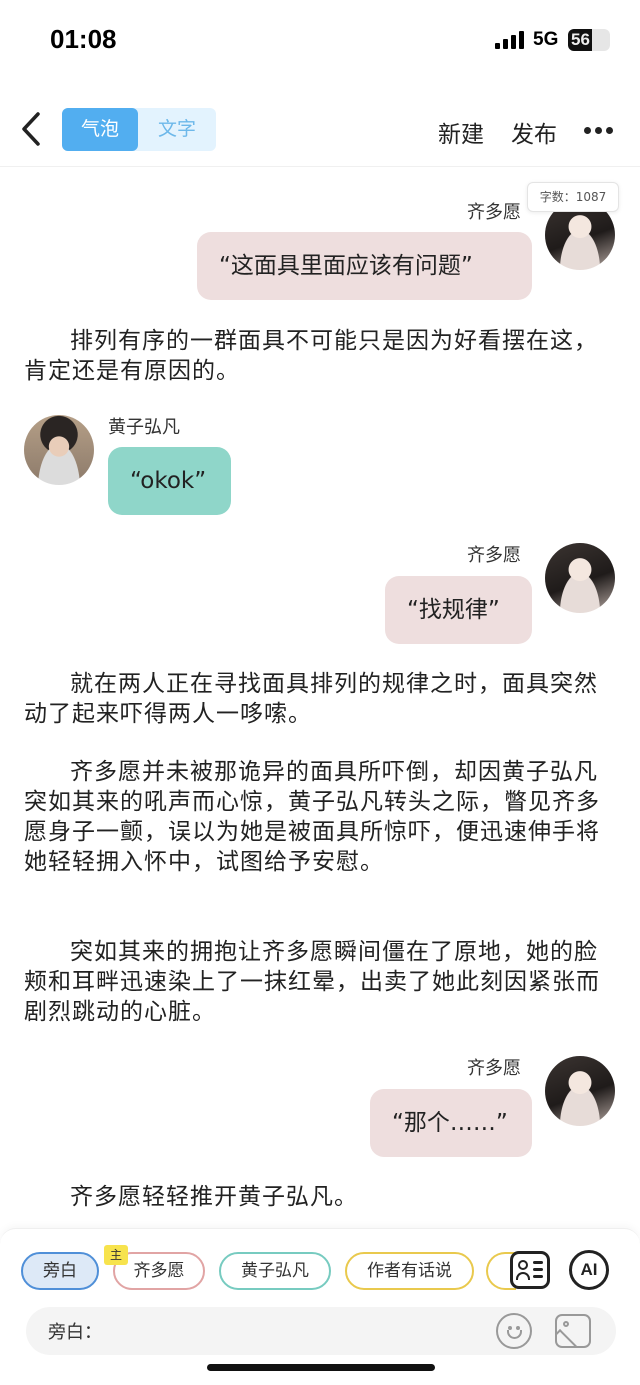 The width and height of the screenshot is (640, 1385). I want to click on more-icon, so click(599, 131).